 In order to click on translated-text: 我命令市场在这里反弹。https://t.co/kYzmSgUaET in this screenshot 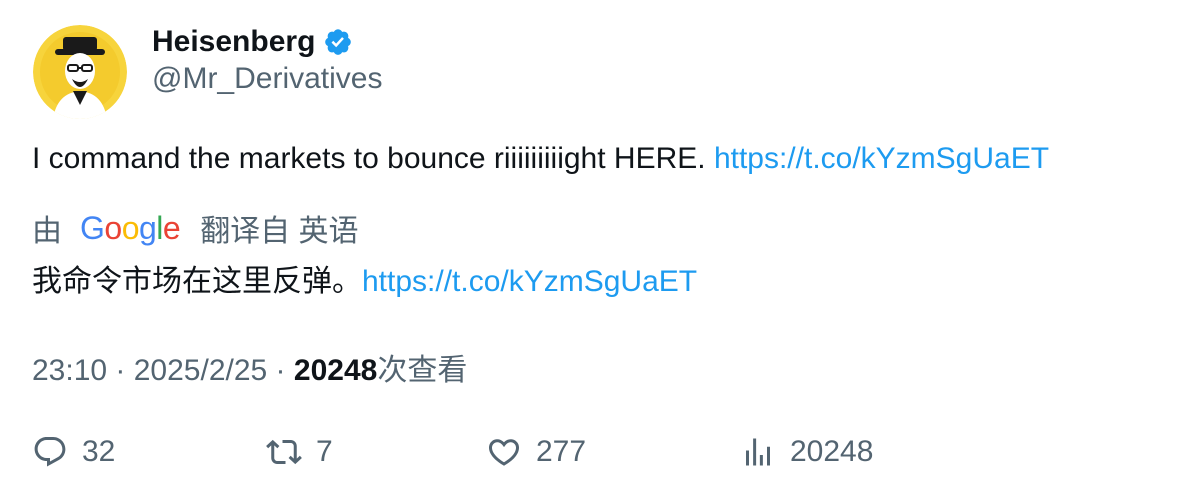, I will do `click(364, 278)`.